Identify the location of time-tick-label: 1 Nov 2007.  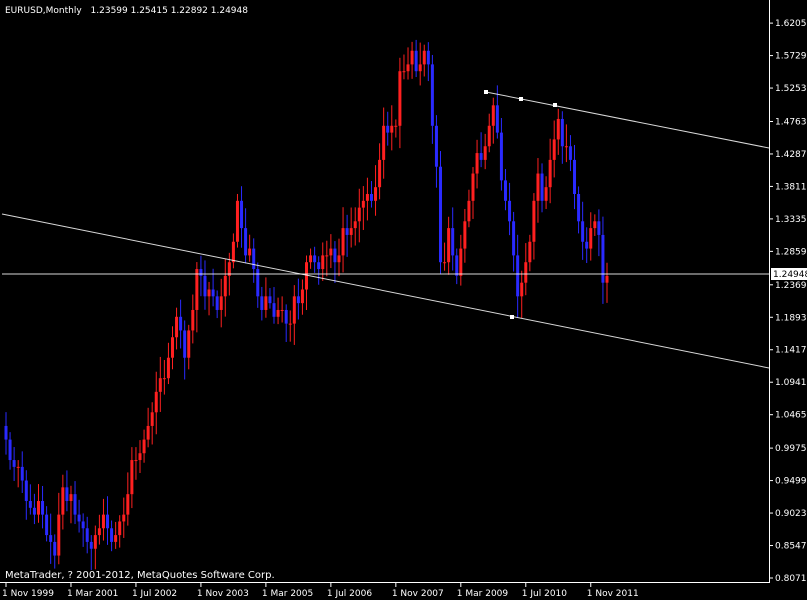
(418, 594).